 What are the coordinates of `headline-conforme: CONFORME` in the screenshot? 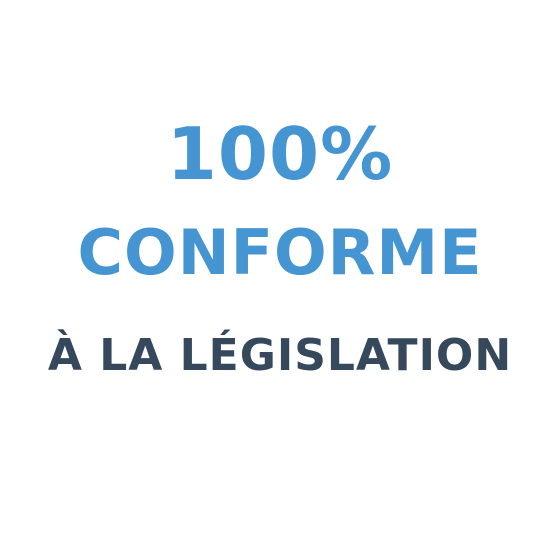 It's located at (280, 252).